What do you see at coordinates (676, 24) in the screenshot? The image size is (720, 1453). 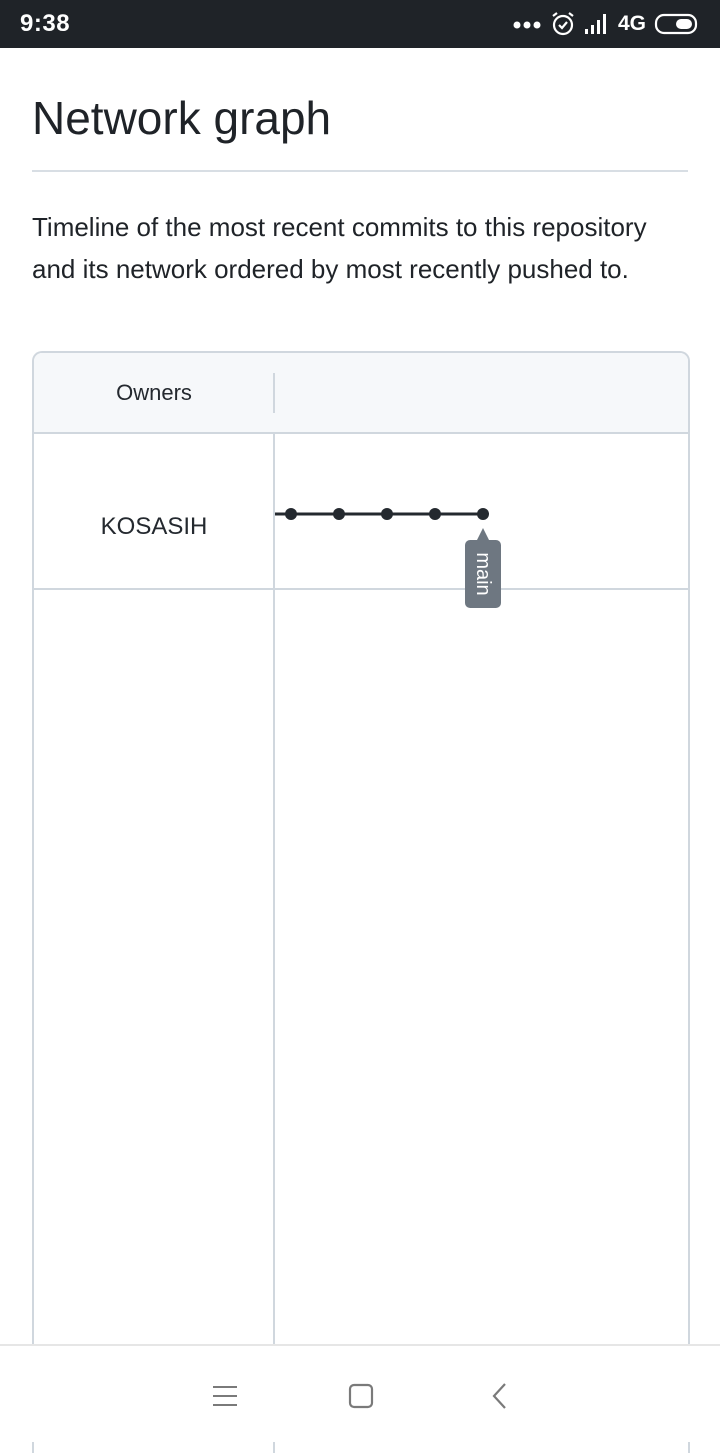 I see `battery-icon` at bounding box center [676, 24].